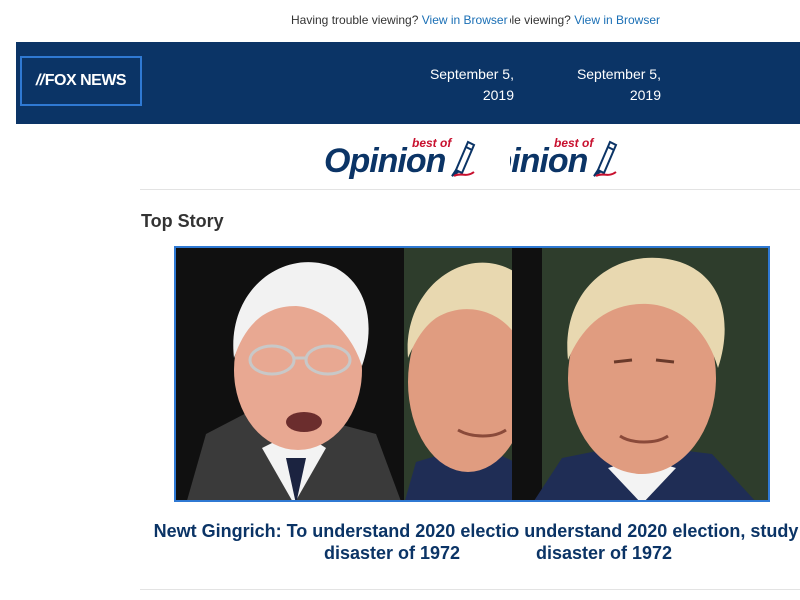 The height and width of the screenshot is (600, 800). Describe the element at coordinates (39, 80) in the screenshot. I see `logo-mark-icon: //` at that location.